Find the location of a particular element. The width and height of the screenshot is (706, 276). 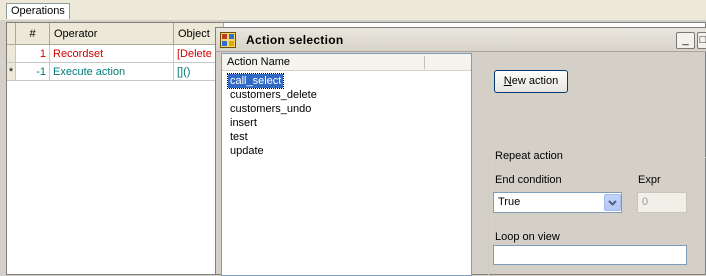

end-condition-label: End condition is located at coordinates (528, 180).